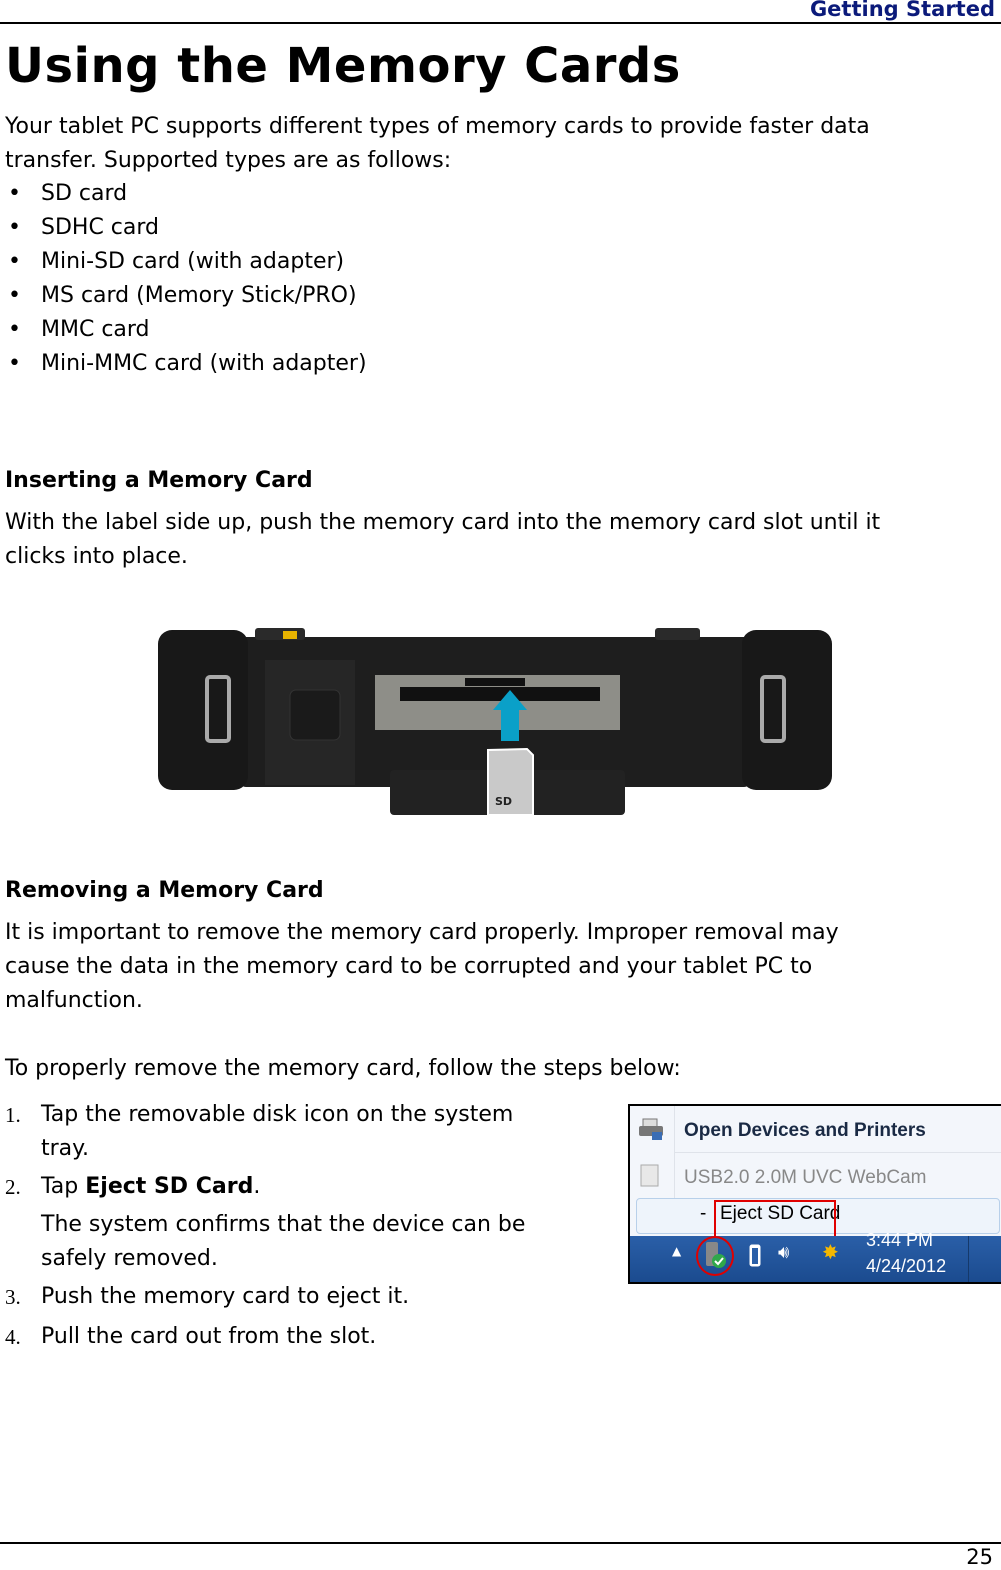 The image size is (1001, 1570). What do you see at coordinates (183, 296) in the screenshot?
I see `list-item: MS card (Memory Stick/PRO)` at bounding box center [183, 296].